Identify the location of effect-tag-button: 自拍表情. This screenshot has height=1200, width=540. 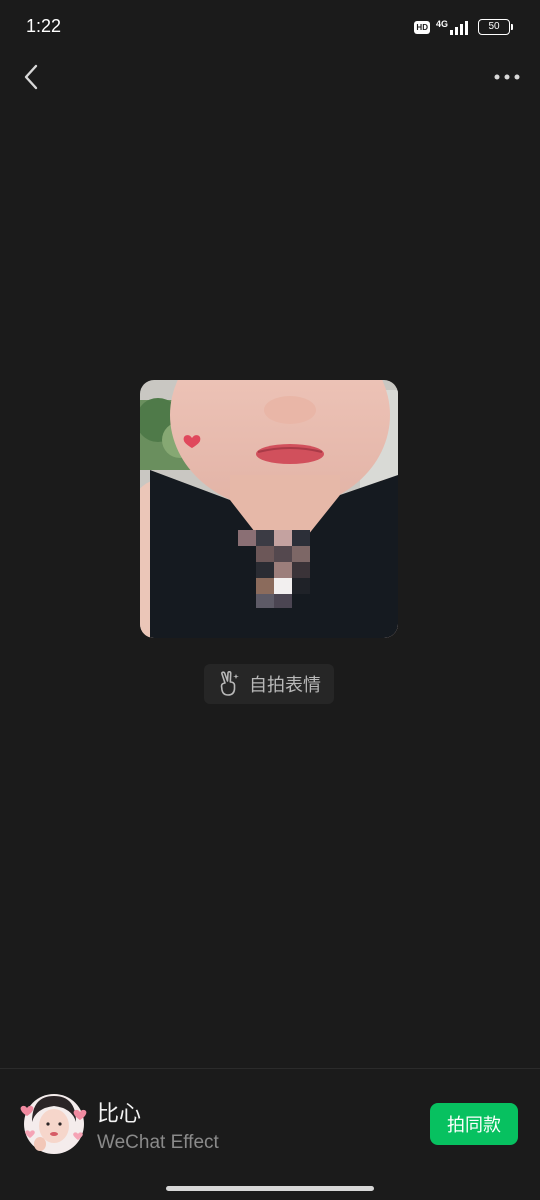
(269, 684).